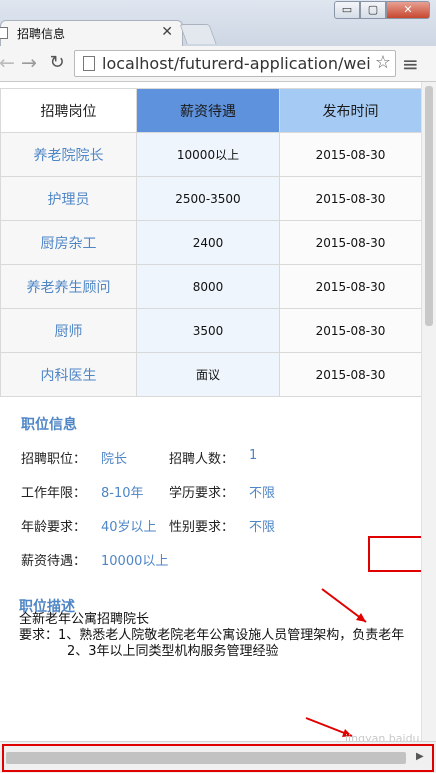  I want to click on vertical-scrollbar, so click(428, 411).